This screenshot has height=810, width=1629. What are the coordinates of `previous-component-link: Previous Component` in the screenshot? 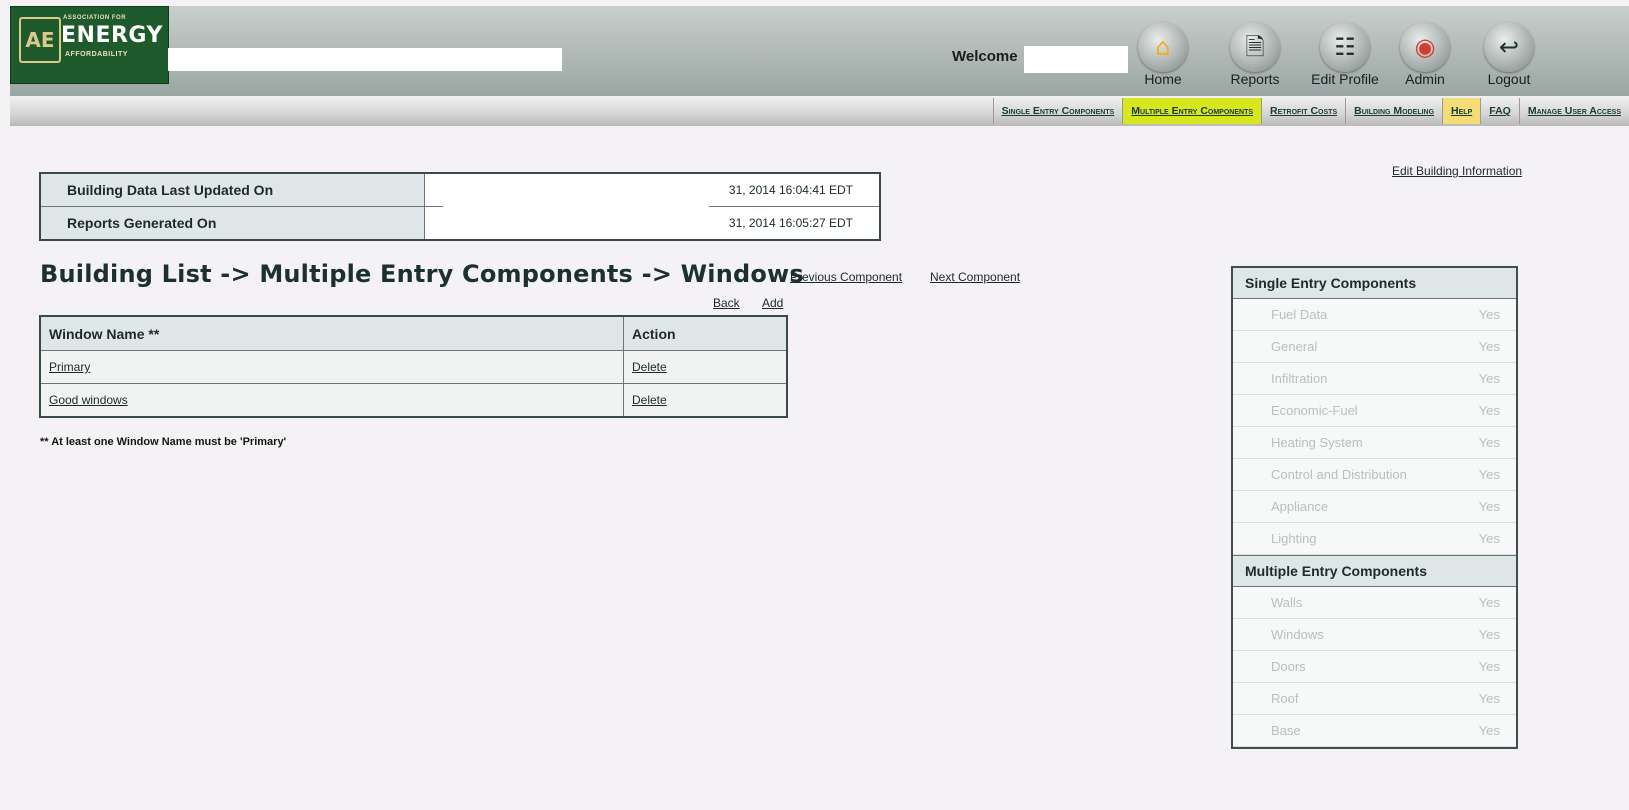 It's located at (846, 277).